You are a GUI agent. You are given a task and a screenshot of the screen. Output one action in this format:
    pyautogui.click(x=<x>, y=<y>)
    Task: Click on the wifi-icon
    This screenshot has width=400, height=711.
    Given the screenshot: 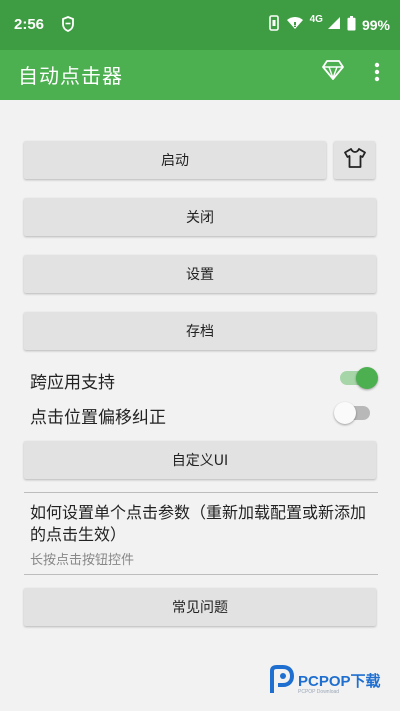 What is the action you would take?
    pyautogui.click(x=295, y=24)
    